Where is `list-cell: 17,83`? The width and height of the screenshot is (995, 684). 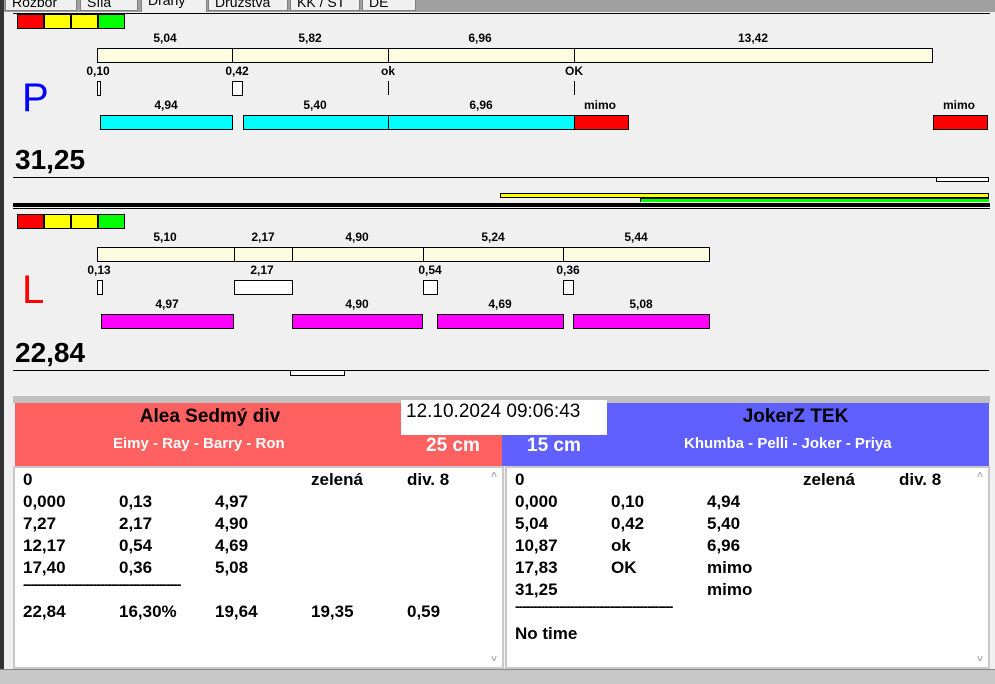
list-cell: 17,83 is located at coordinates (536, 567).